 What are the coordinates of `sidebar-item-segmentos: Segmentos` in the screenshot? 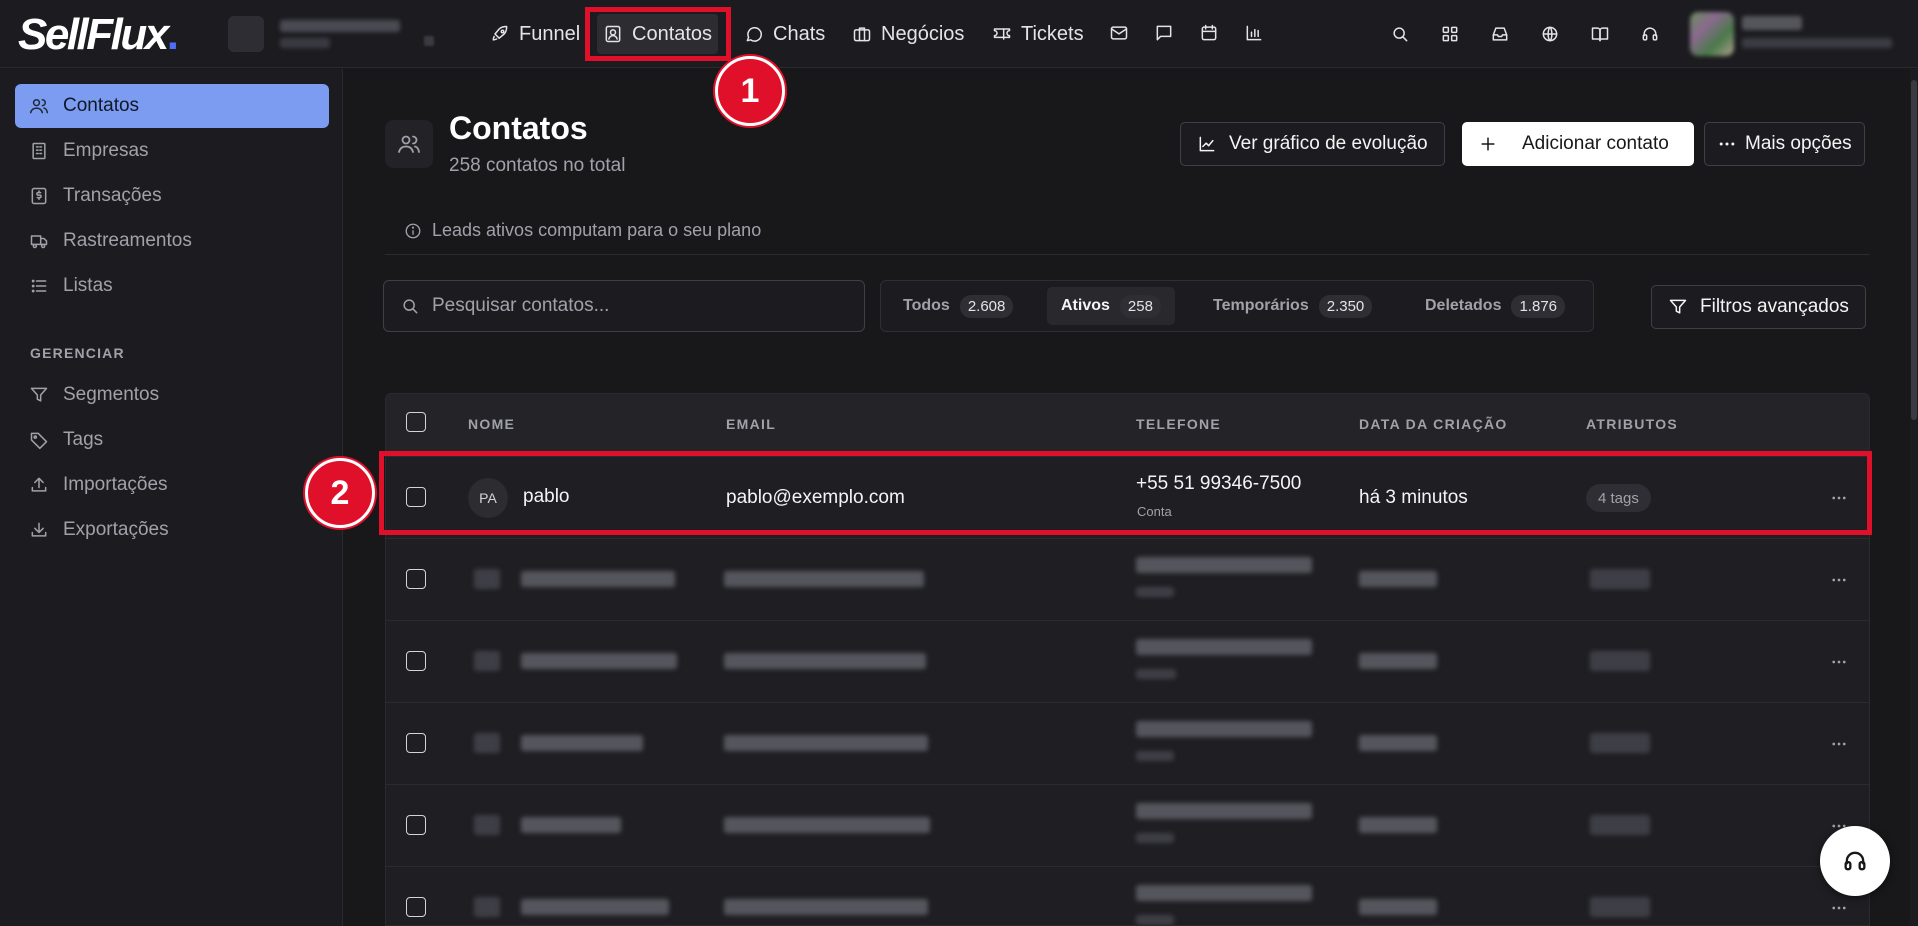 It's located at (172, 395).